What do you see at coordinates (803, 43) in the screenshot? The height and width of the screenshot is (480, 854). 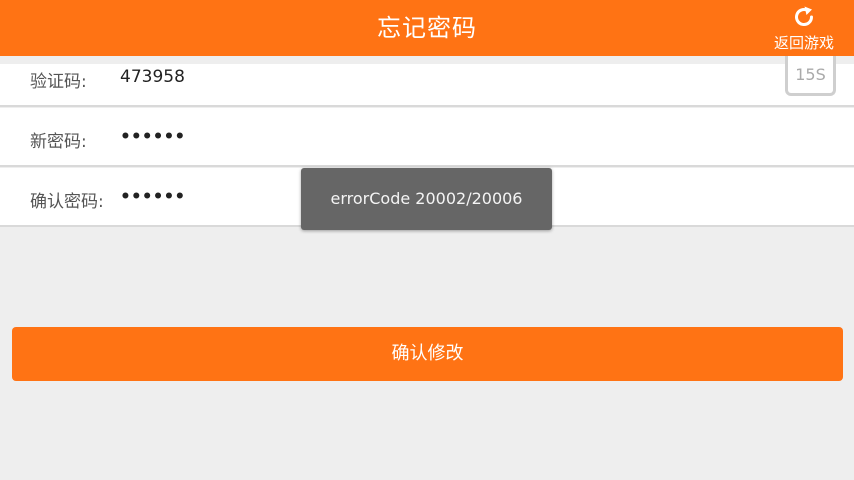 I see `back-to-game-label: 返回游戏` at bounding box center [803, 43].